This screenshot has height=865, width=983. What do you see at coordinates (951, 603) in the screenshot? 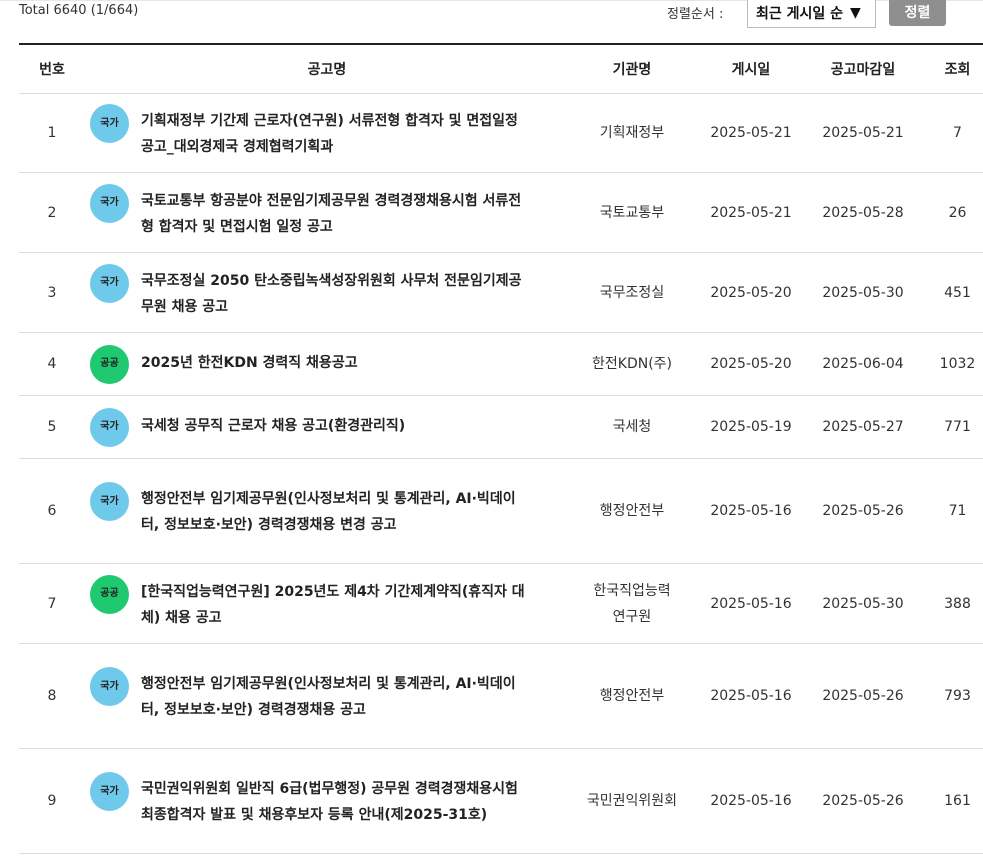
I see `view-count: 388` at bounding box center [951, 603].